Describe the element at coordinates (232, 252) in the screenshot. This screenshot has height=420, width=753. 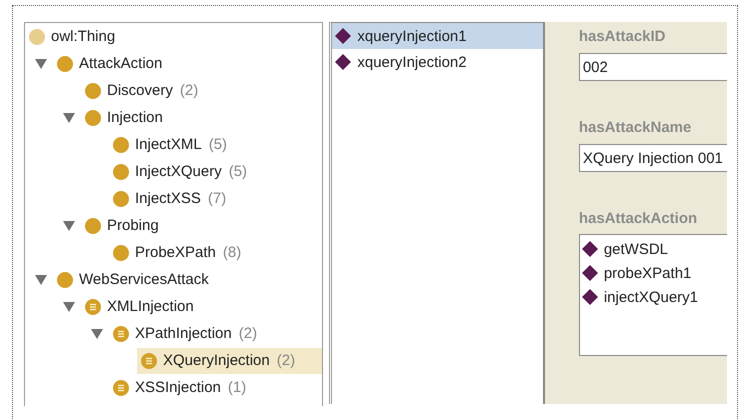
I see `instance-count: (8)` at that location.